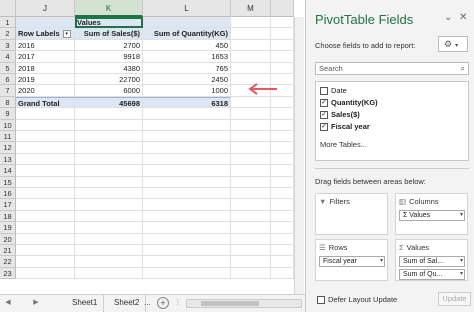 This screenshot has height=312, width=474. Describe the element at coordinates (8, 114) in the screenshot. I see `row-header: 9` at that location.